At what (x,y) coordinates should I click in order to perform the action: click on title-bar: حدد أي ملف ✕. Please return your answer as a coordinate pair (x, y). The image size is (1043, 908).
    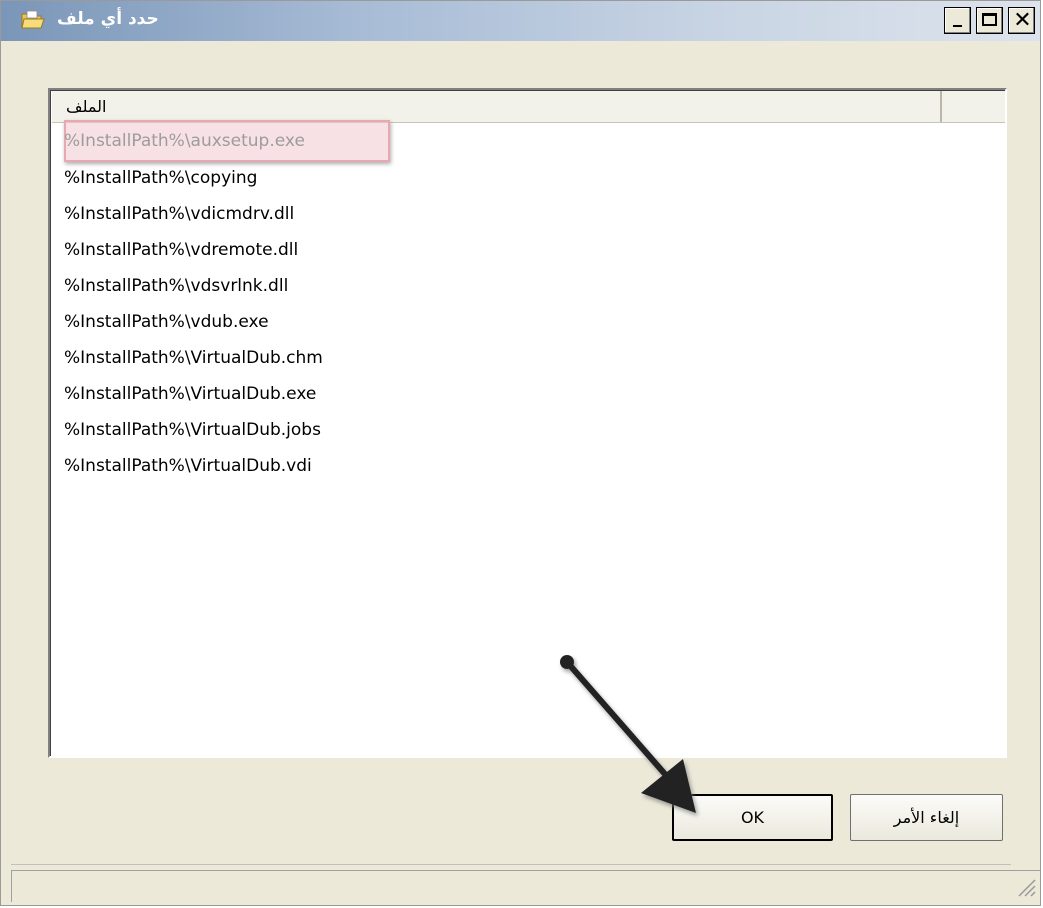
    Looking at the image, I should click on (520, 21).